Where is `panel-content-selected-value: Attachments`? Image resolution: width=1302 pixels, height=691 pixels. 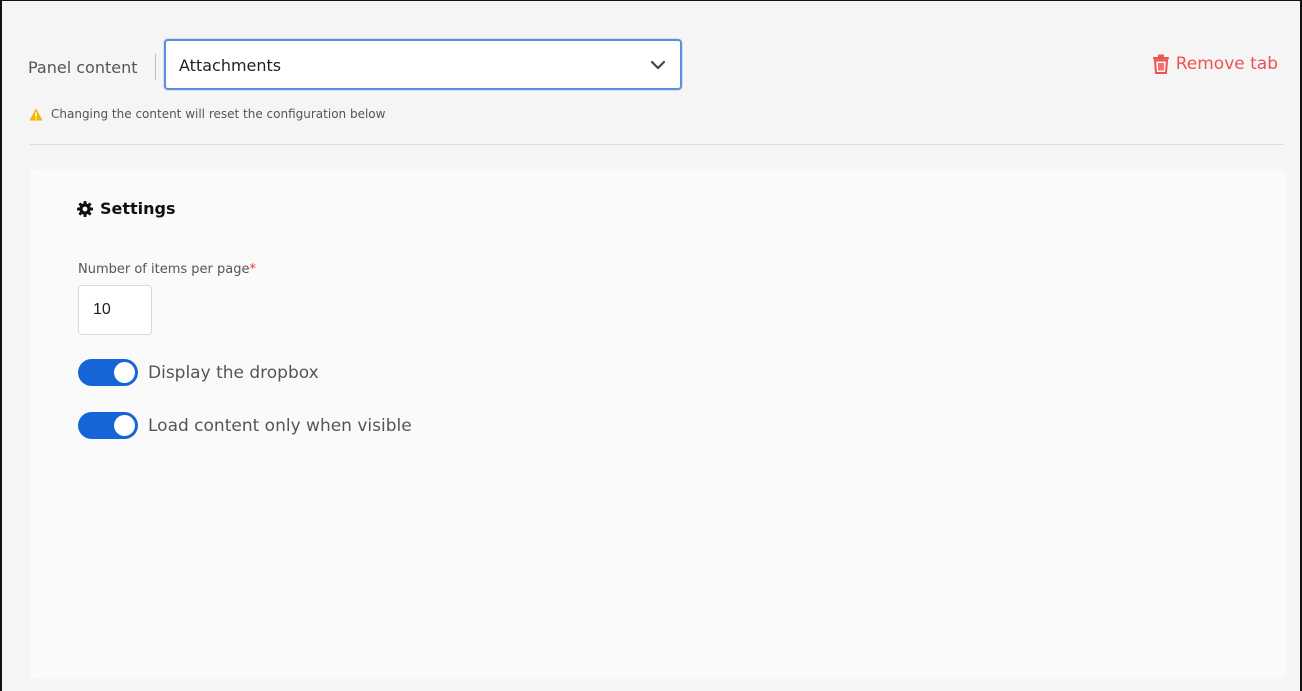
panel-content-selected-value: Attachments is located at coordinates (230, 65).